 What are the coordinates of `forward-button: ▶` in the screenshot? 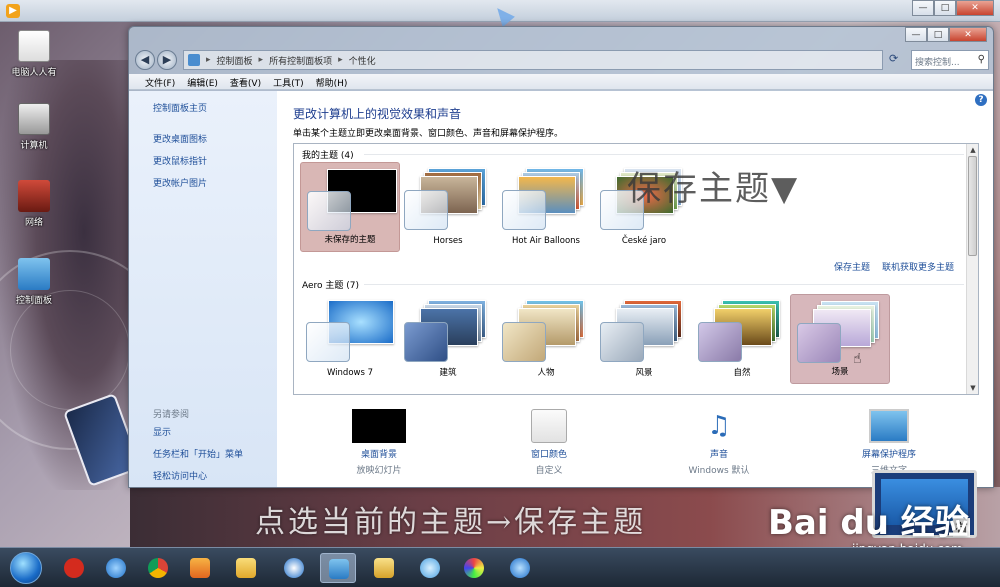 It's located at (167, 60).